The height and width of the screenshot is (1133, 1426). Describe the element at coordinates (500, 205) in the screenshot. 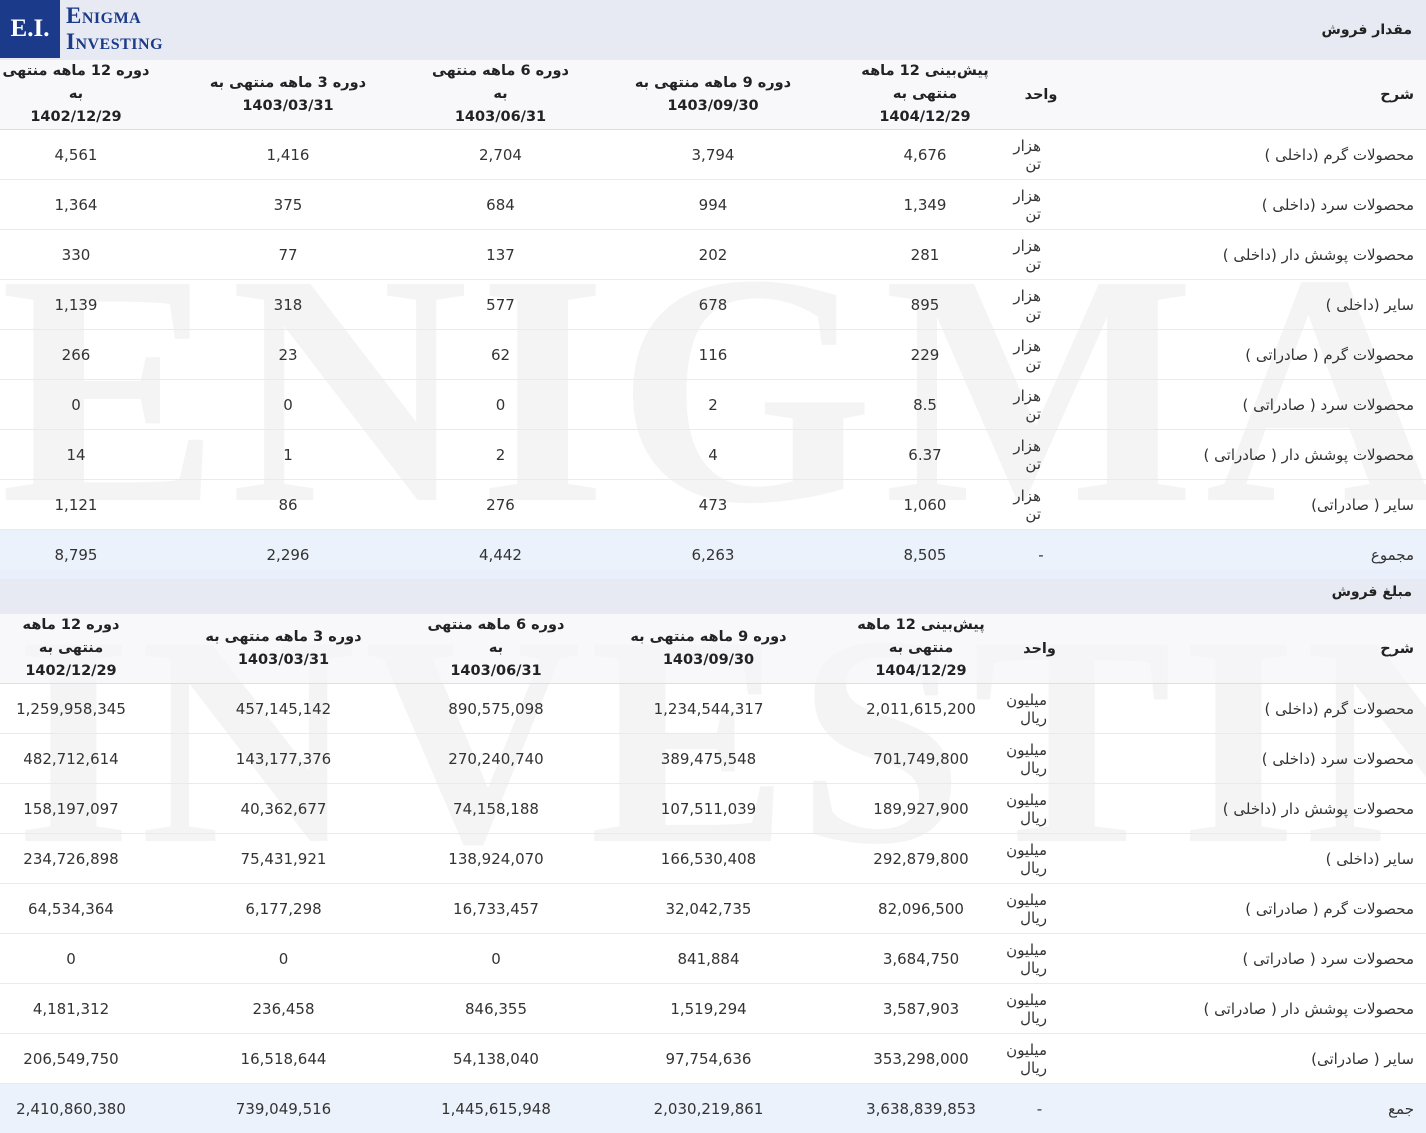

I see `cell-value: 684` at that location.